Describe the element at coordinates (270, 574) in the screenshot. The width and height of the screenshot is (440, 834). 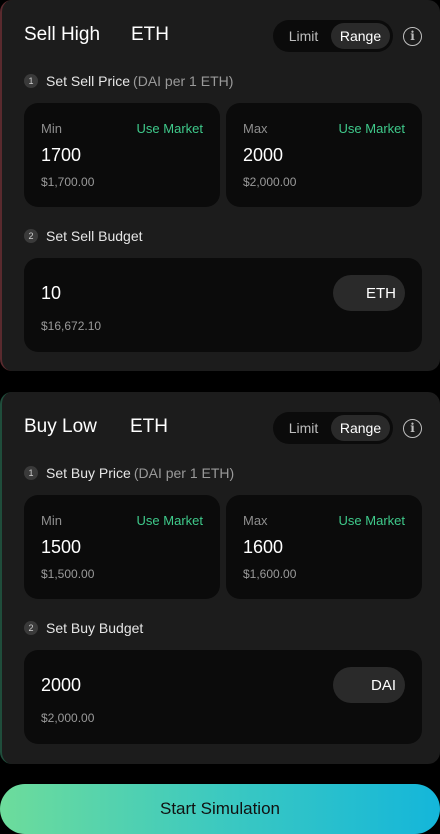
I see `buy-max-usd: $1,600.00` at that location.